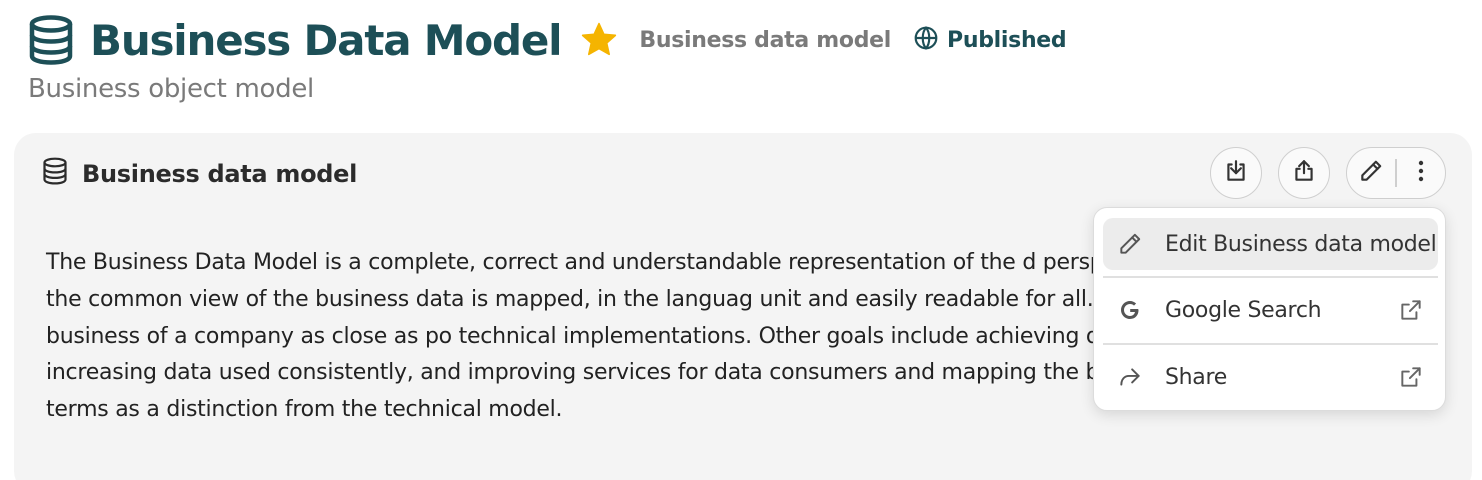  Describe the element at coordinates (1196, 377) in the screenshot. I see `menu-item-label: Share` at that location.